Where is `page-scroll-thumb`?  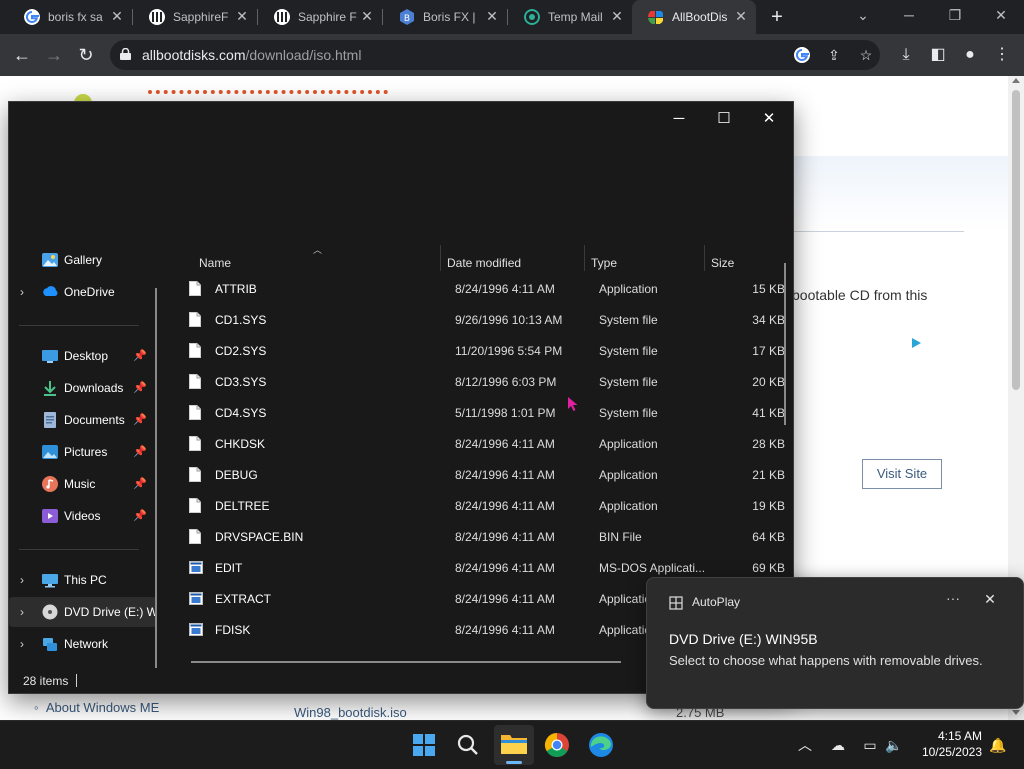 page-scroll-thumb is located at coordinates (1016, 240).